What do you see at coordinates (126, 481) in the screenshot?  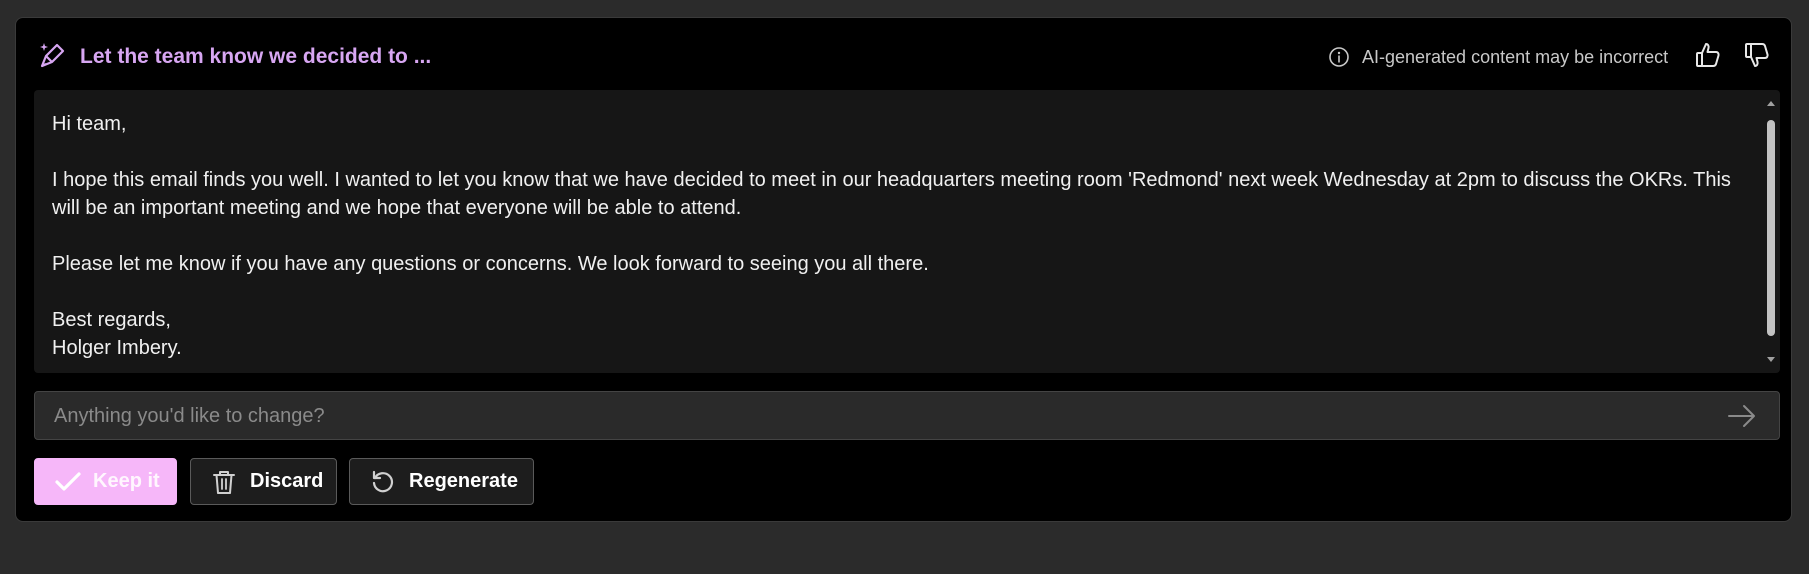 I see `keep-it-label: Keep it` at bounding box center [126, 481].